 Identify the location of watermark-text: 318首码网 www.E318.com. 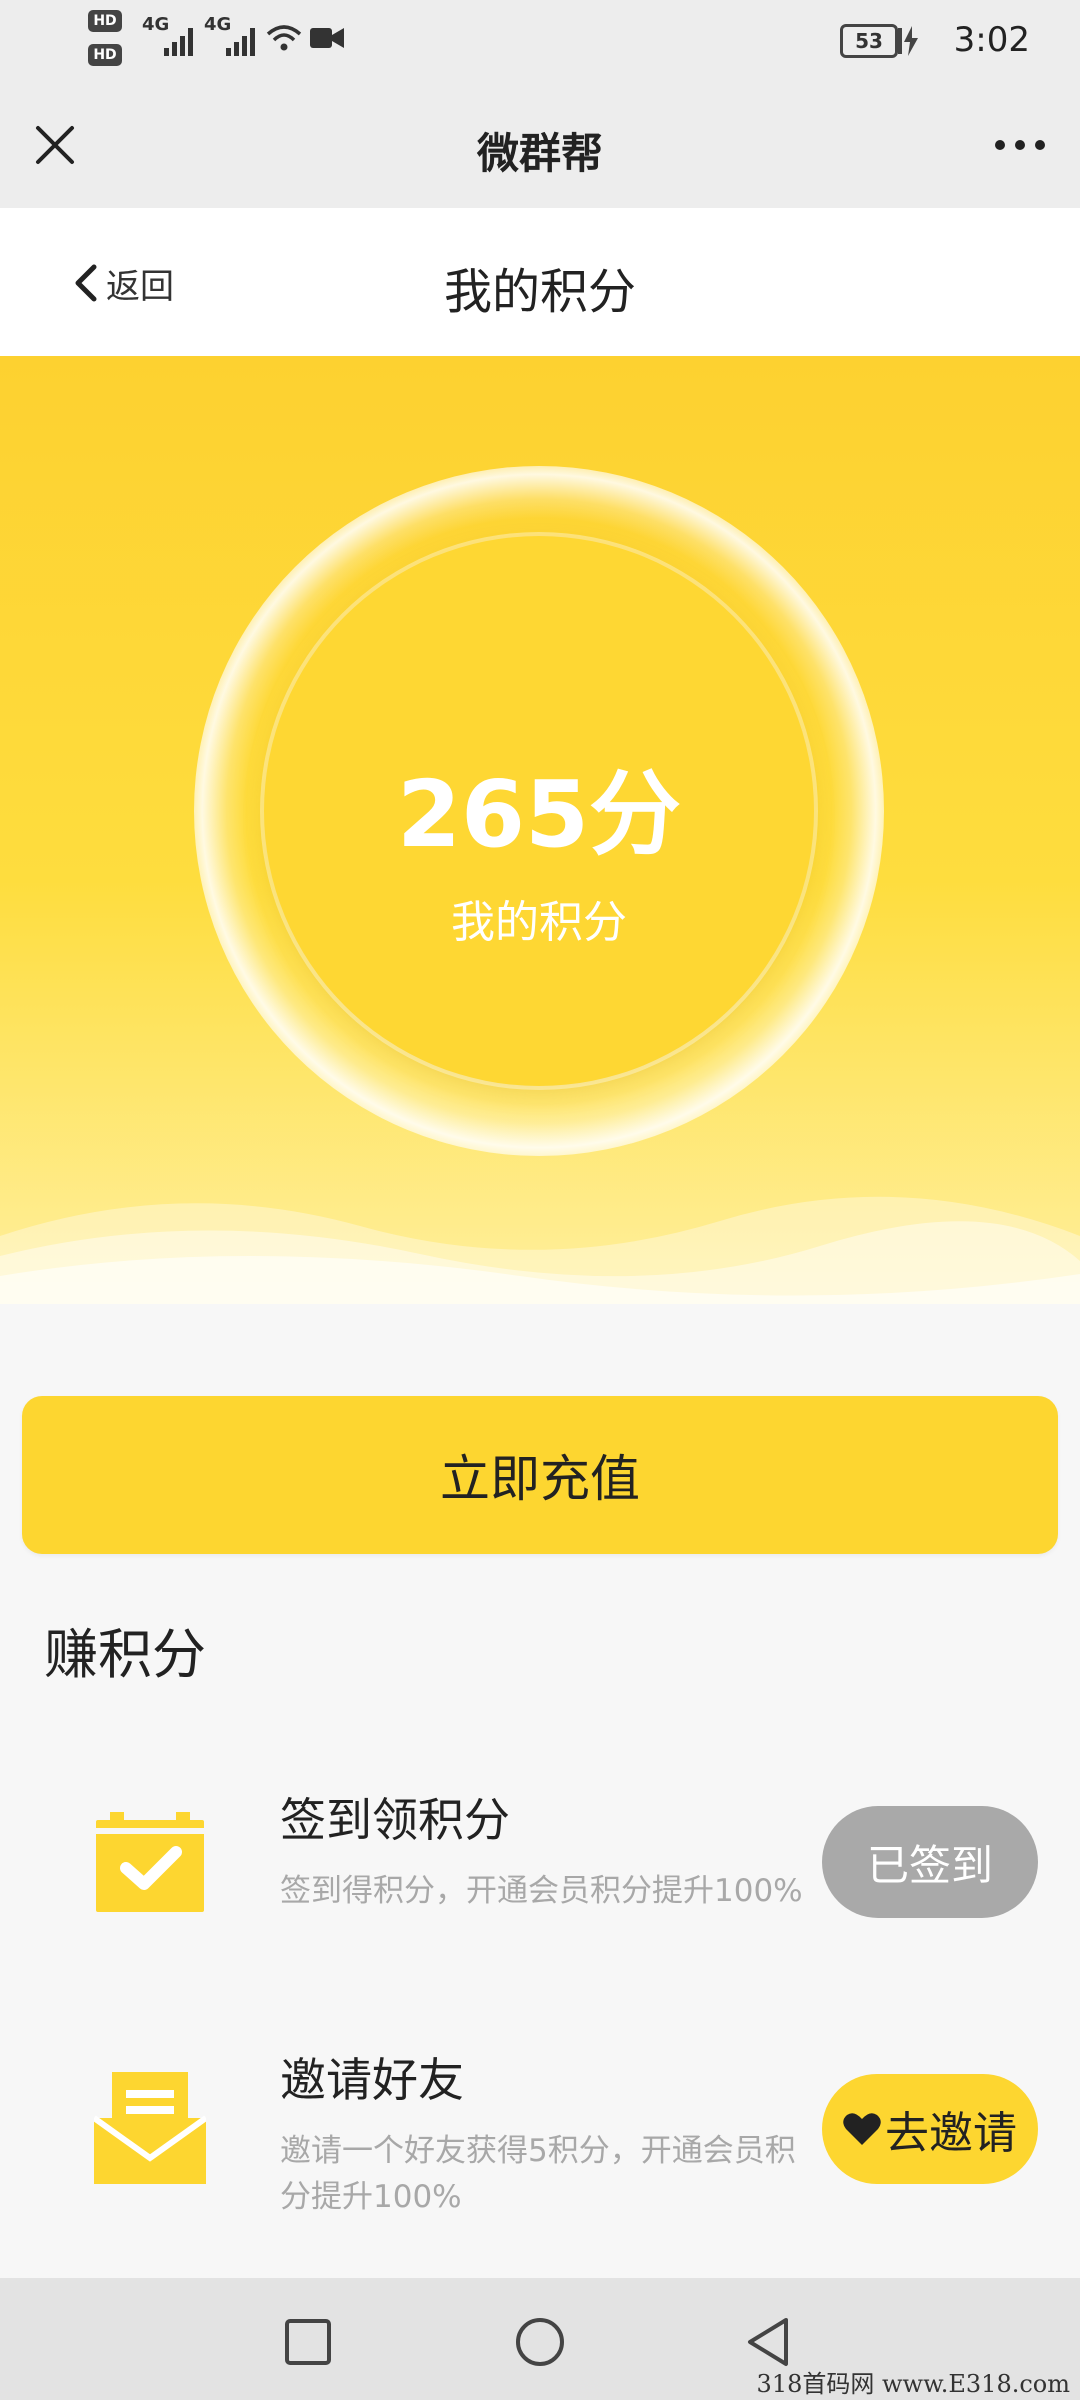
(913, 2384).